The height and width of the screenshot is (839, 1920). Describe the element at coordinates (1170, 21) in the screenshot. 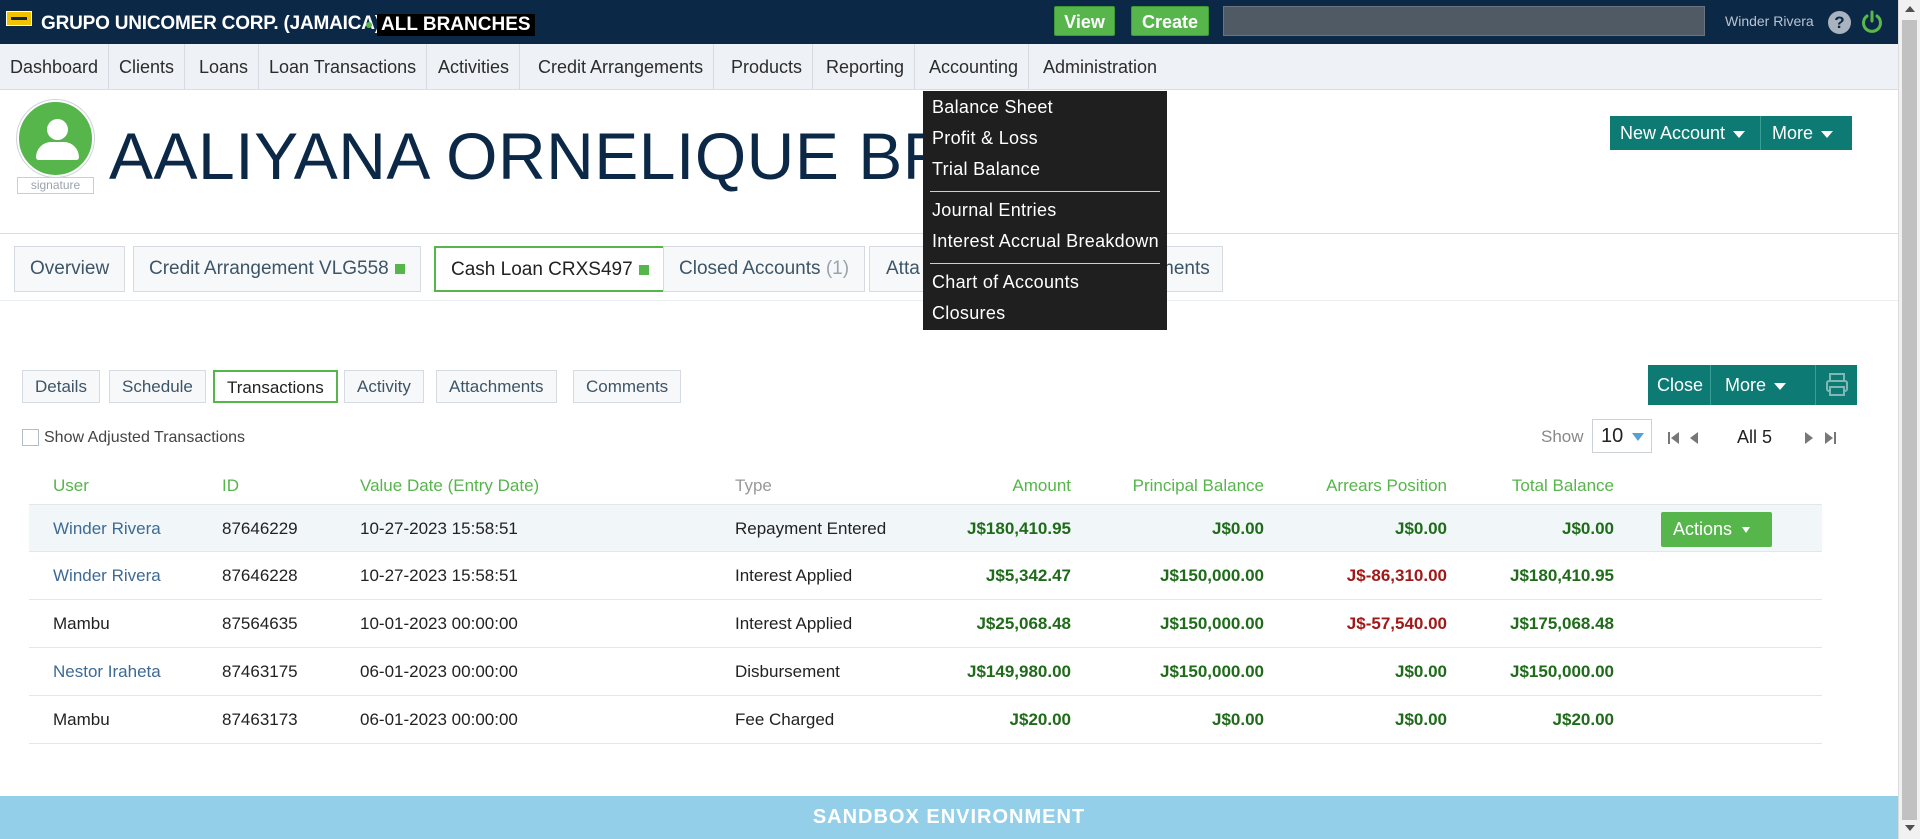

I see `create-button: Create` at that location.